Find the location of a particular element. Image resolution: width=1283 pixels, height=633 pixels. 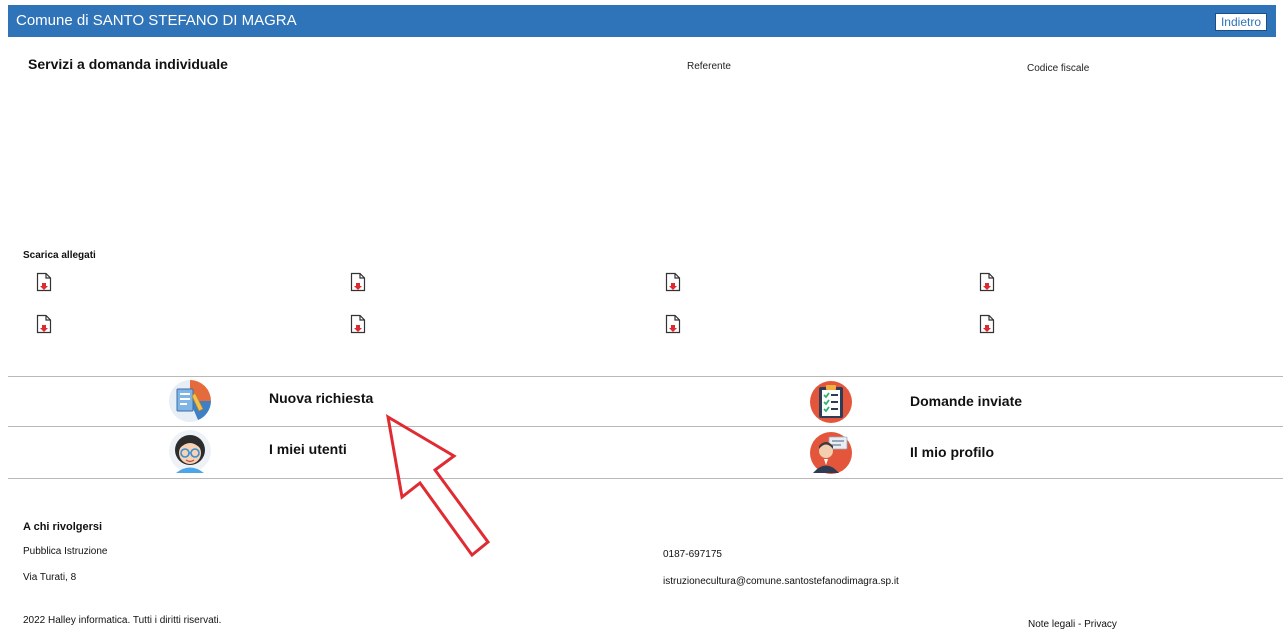

sent-requests-icon is located at coordinates (831, 404).